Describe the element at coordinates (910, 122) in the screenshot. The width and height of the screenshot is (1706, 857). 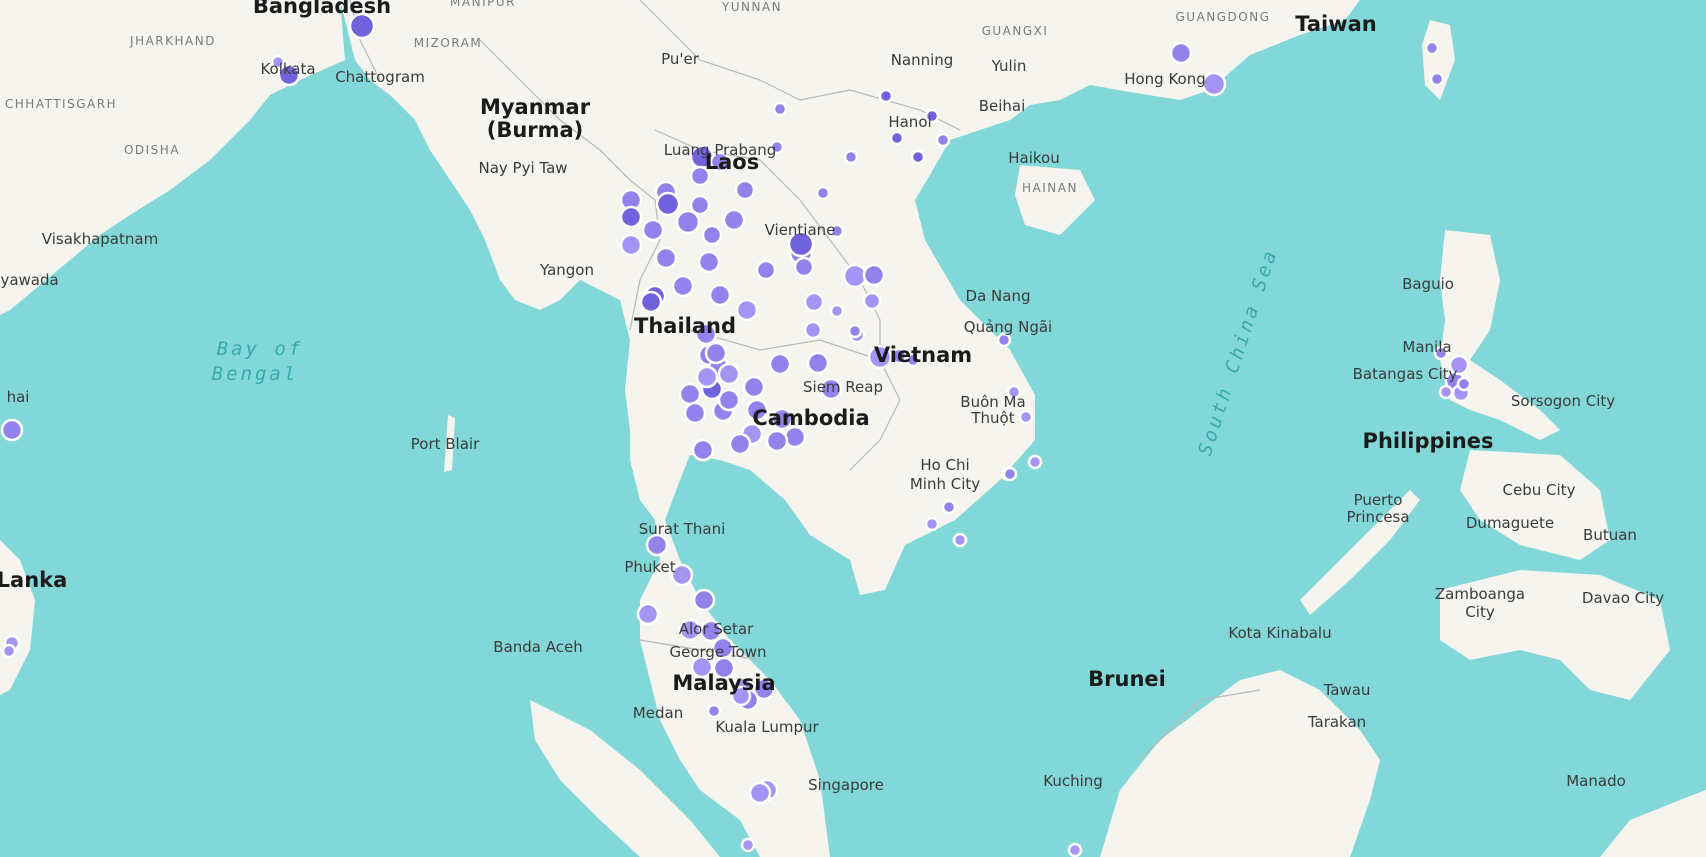
I see `city-label-hanoi: Hanoi` at that location.